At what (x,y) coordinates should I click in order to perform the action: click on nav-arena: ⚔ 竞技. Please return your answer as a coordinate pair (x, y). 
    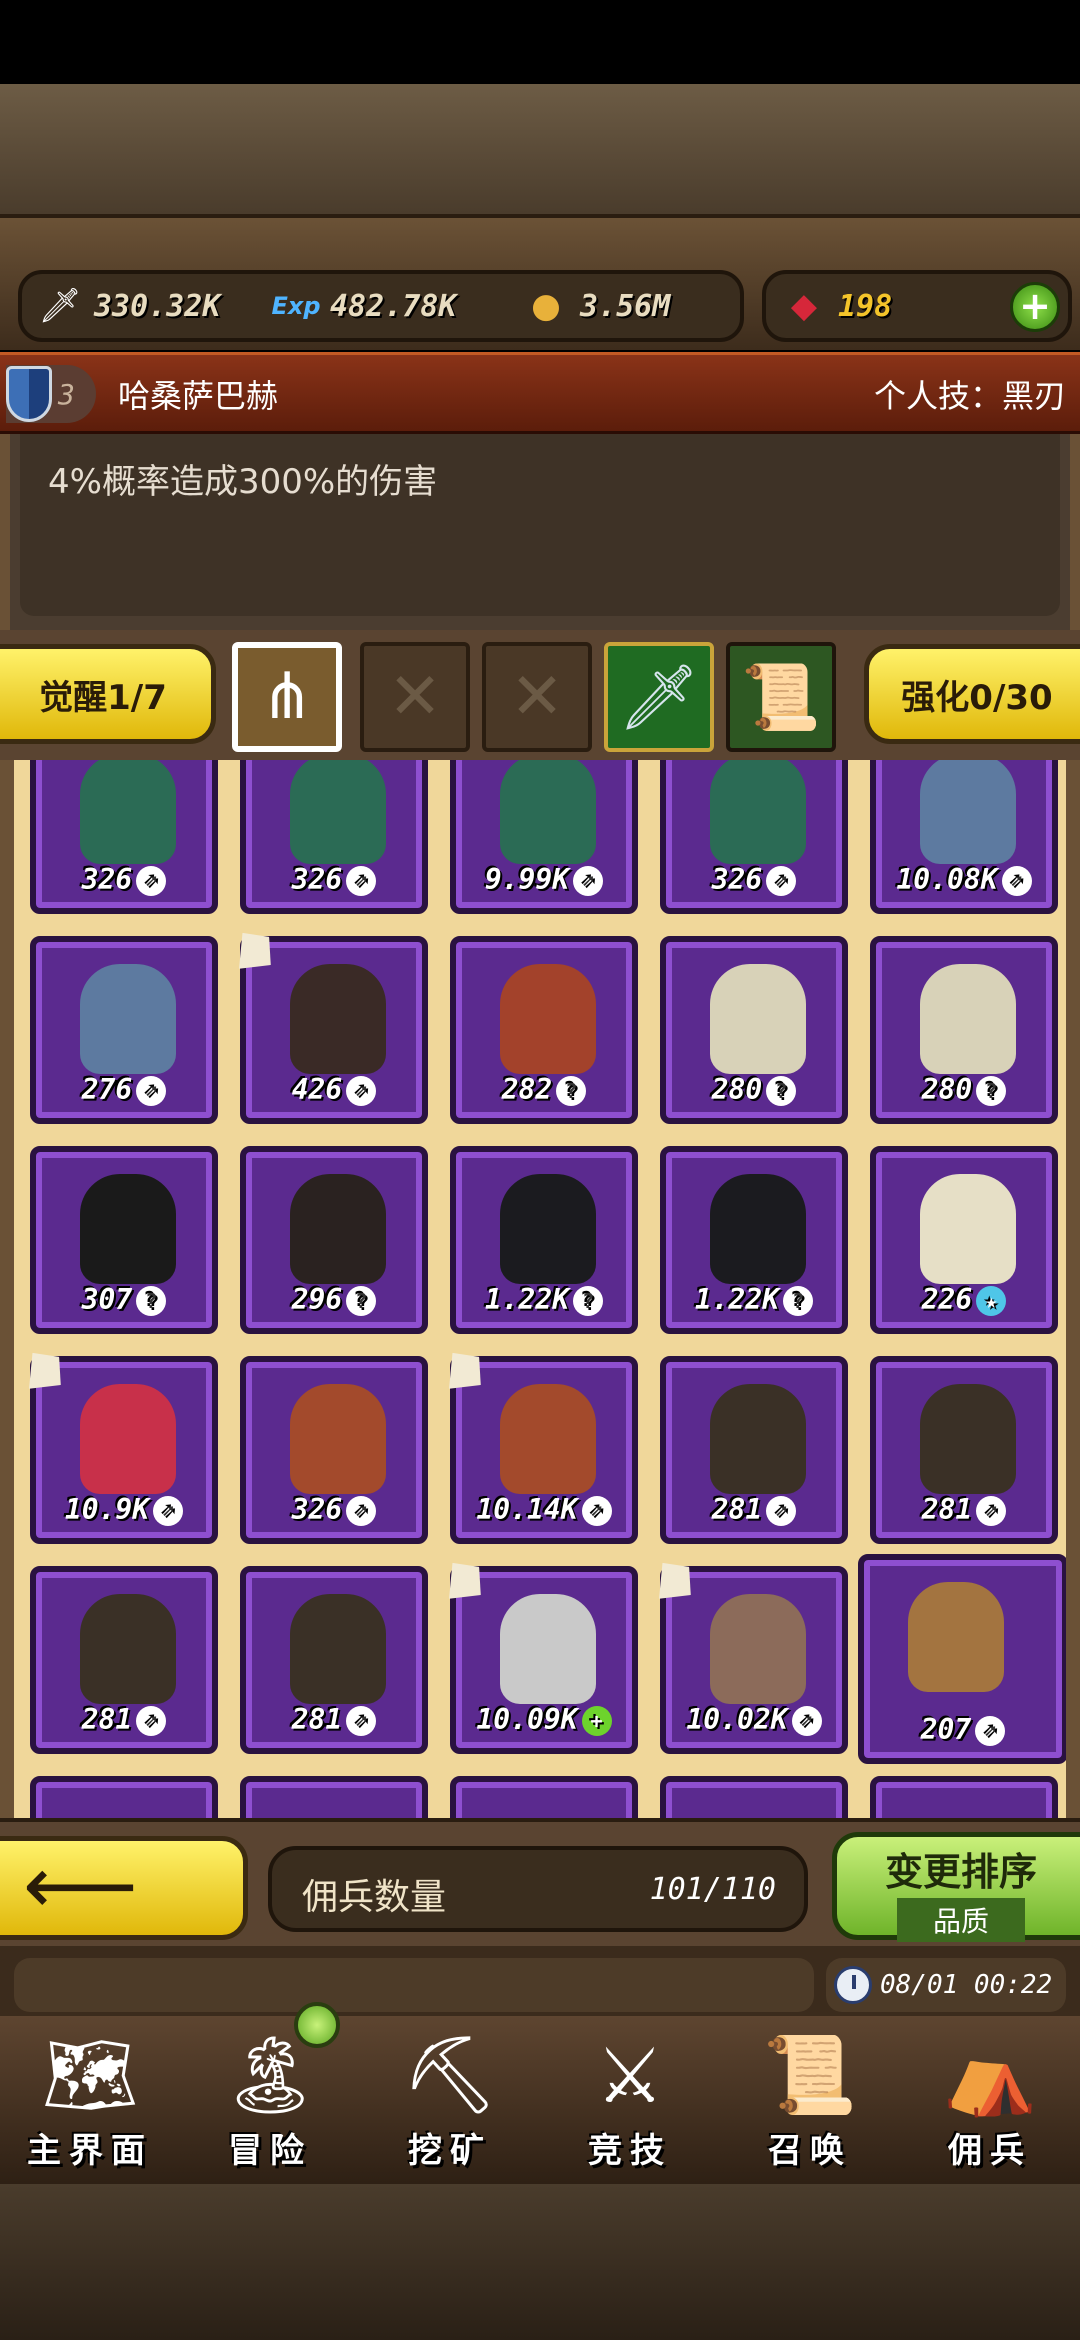
    Looking at the image, I should click on (630, 2100).